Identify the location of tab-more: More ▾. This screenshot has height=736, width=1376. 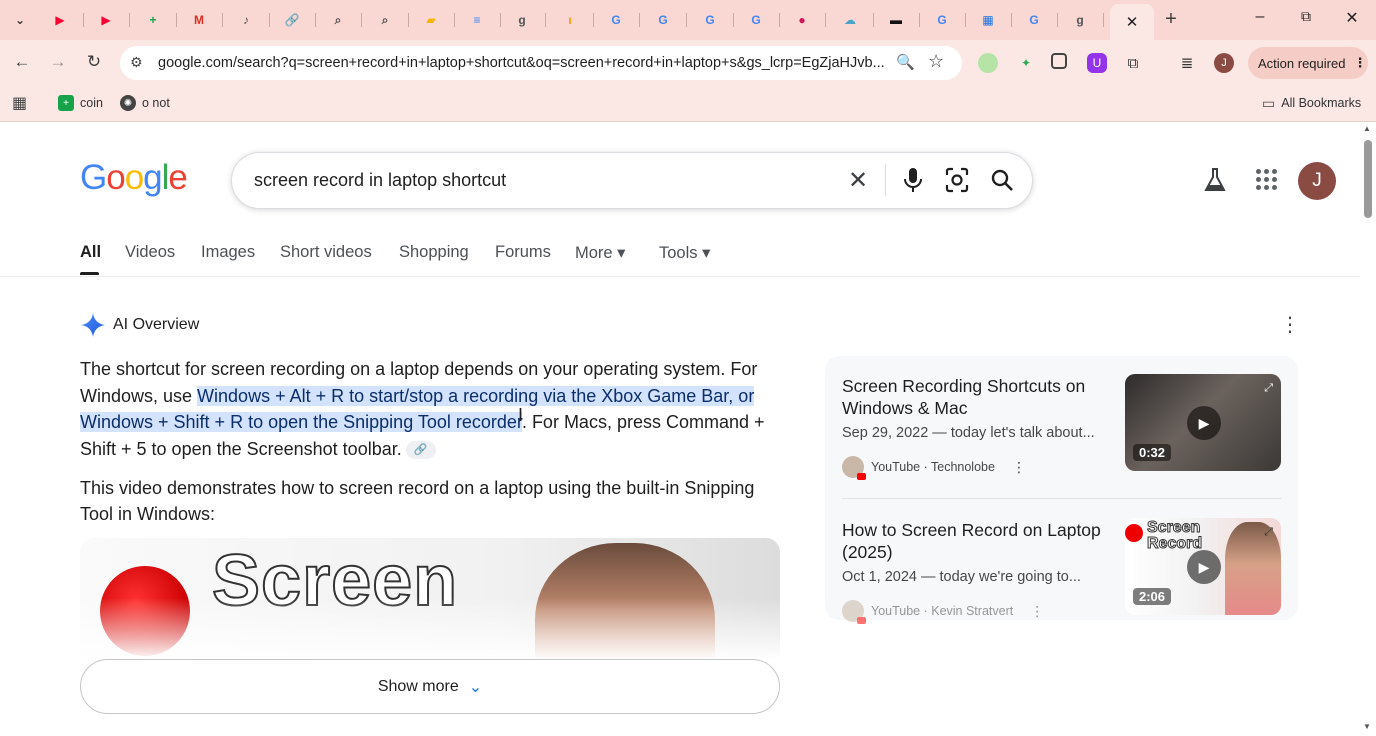
(600, 253).